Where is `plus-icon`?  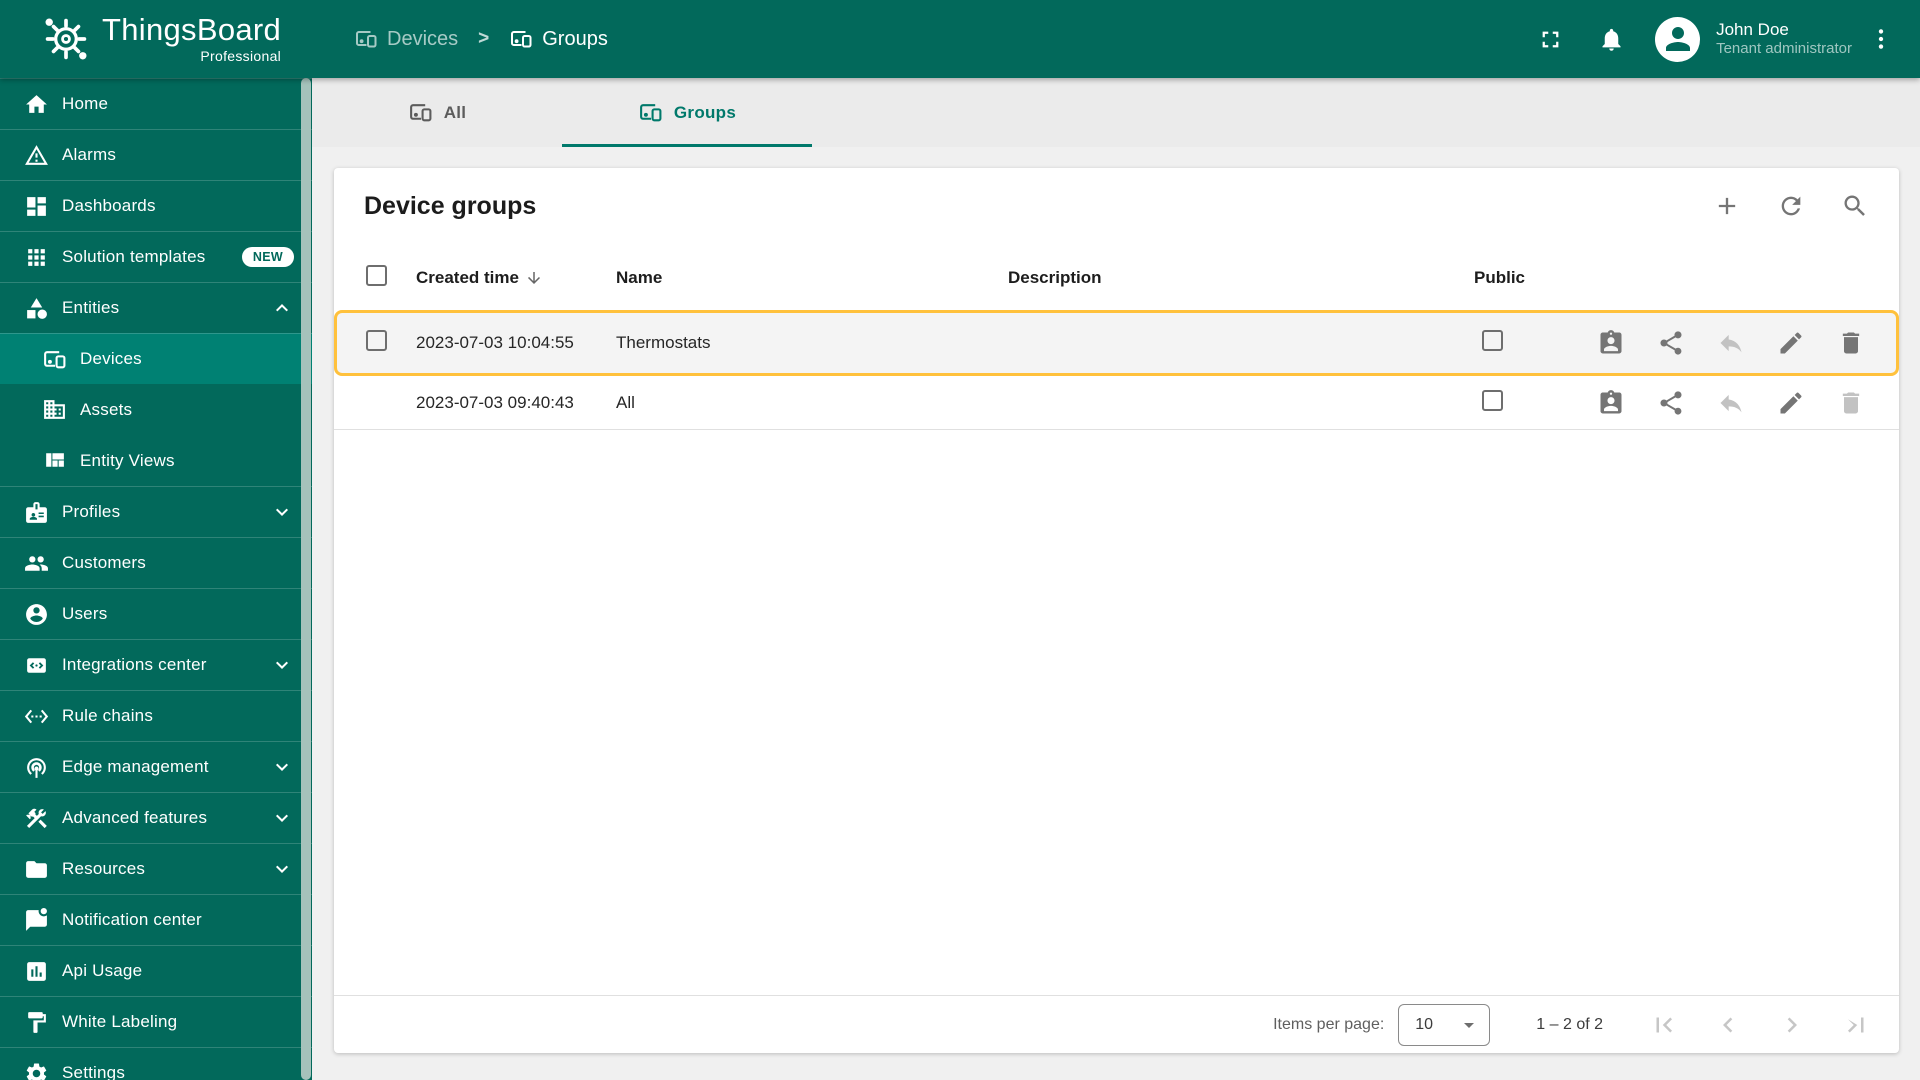 plus-icon is located at coordinates (1727, 206).